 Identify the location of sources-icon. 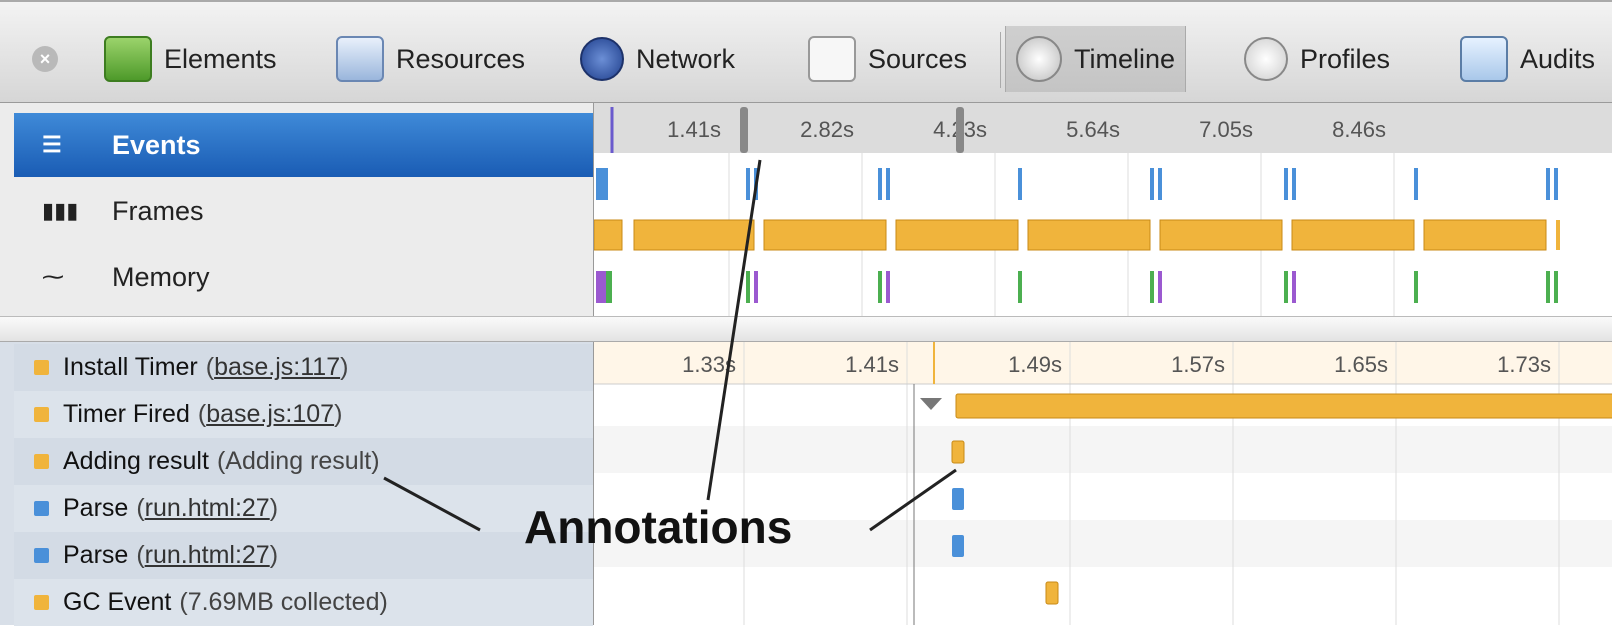
(832, 59).